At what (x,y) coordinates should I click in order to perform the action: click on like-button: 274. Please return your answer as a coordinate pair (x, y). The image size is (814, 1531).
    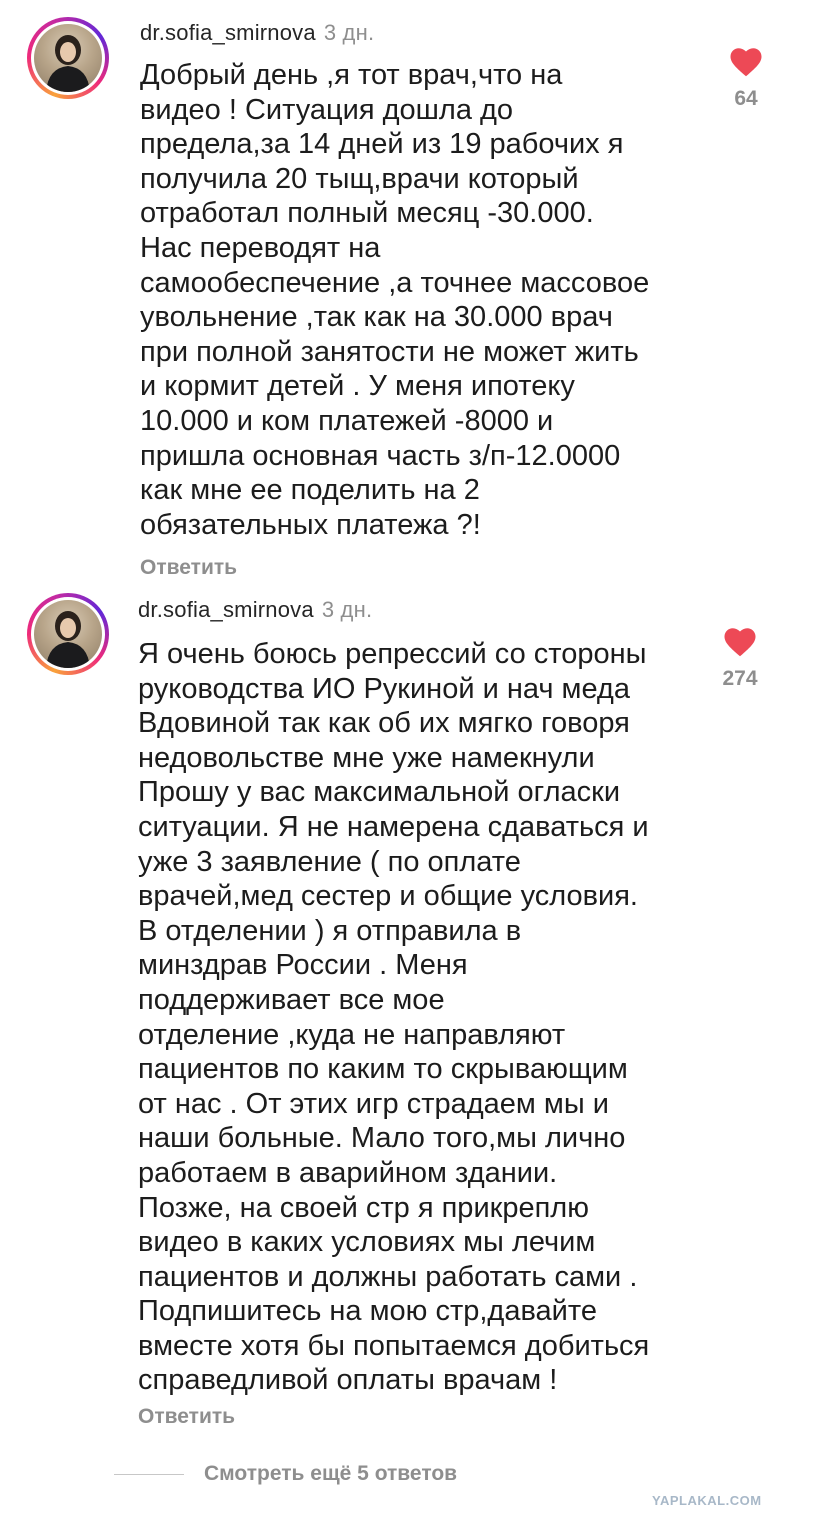
    Looking at the image, I should click on (740, 658).